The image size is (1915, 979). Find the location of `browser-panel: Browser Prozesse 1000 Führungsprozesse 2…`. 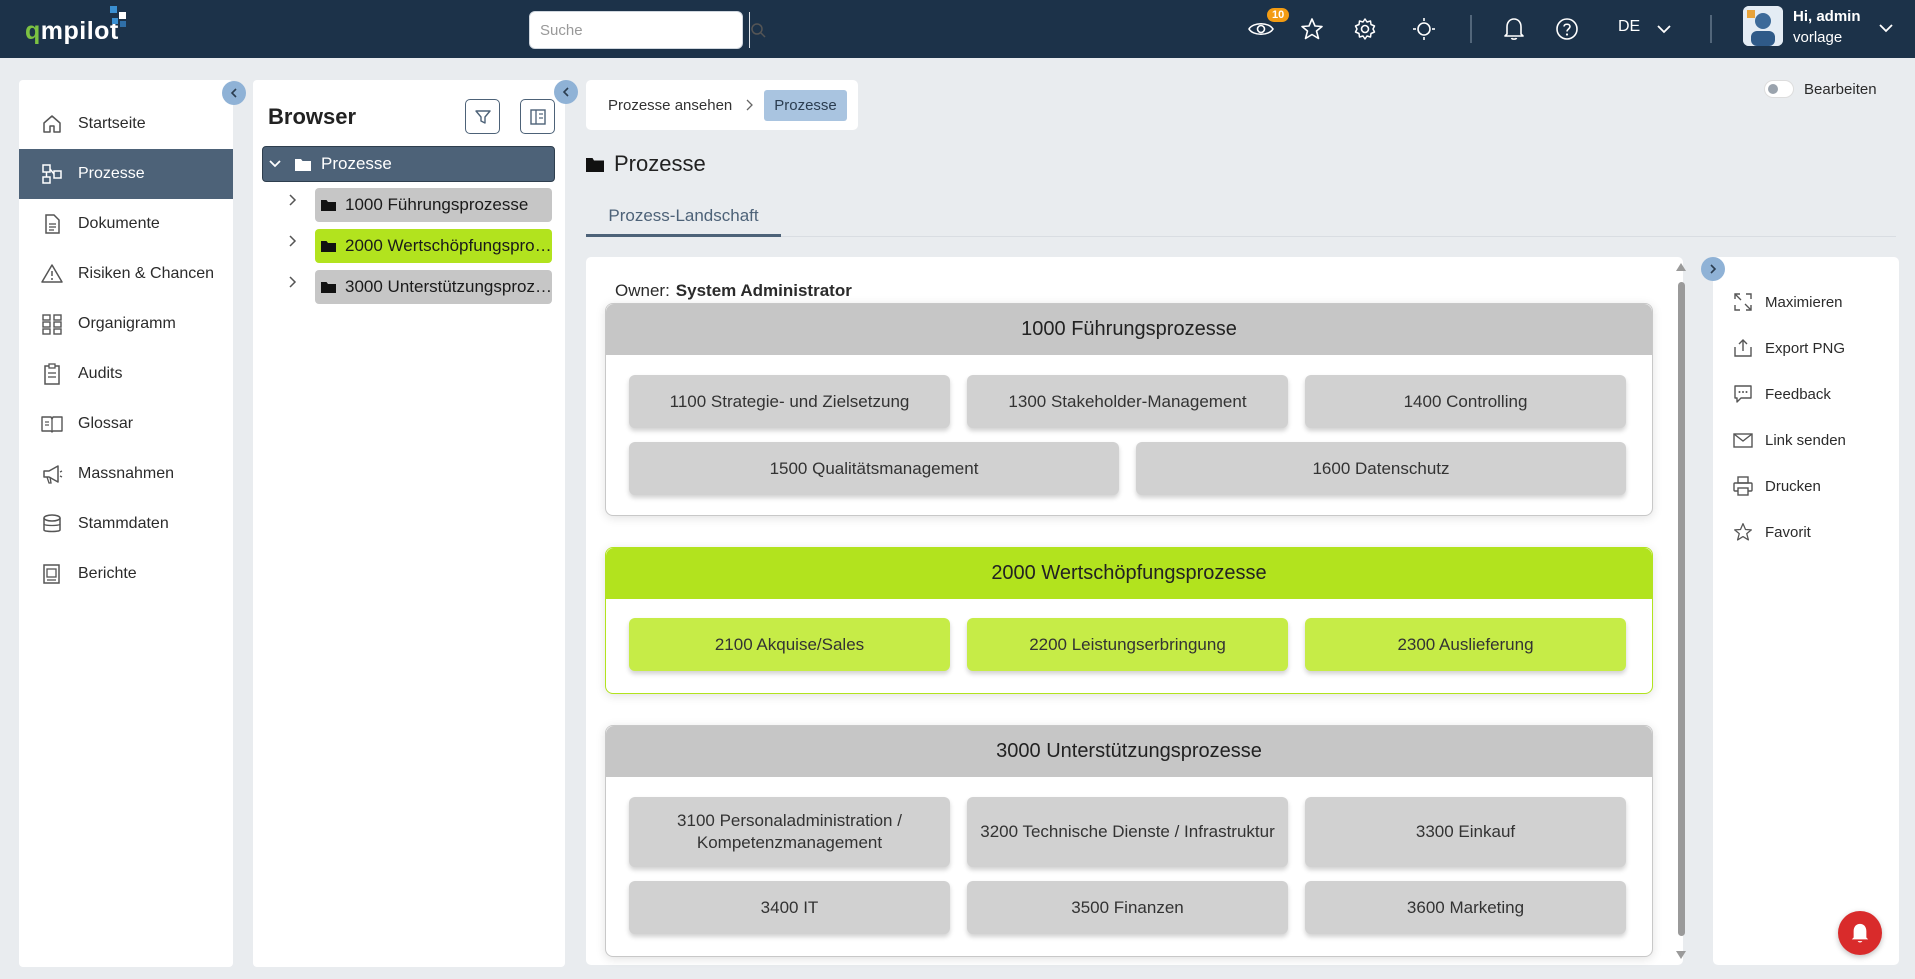

browser-panel: Browser Prozesse 1000 Führungsprozesse 2… is located at coordinates (409, 523).